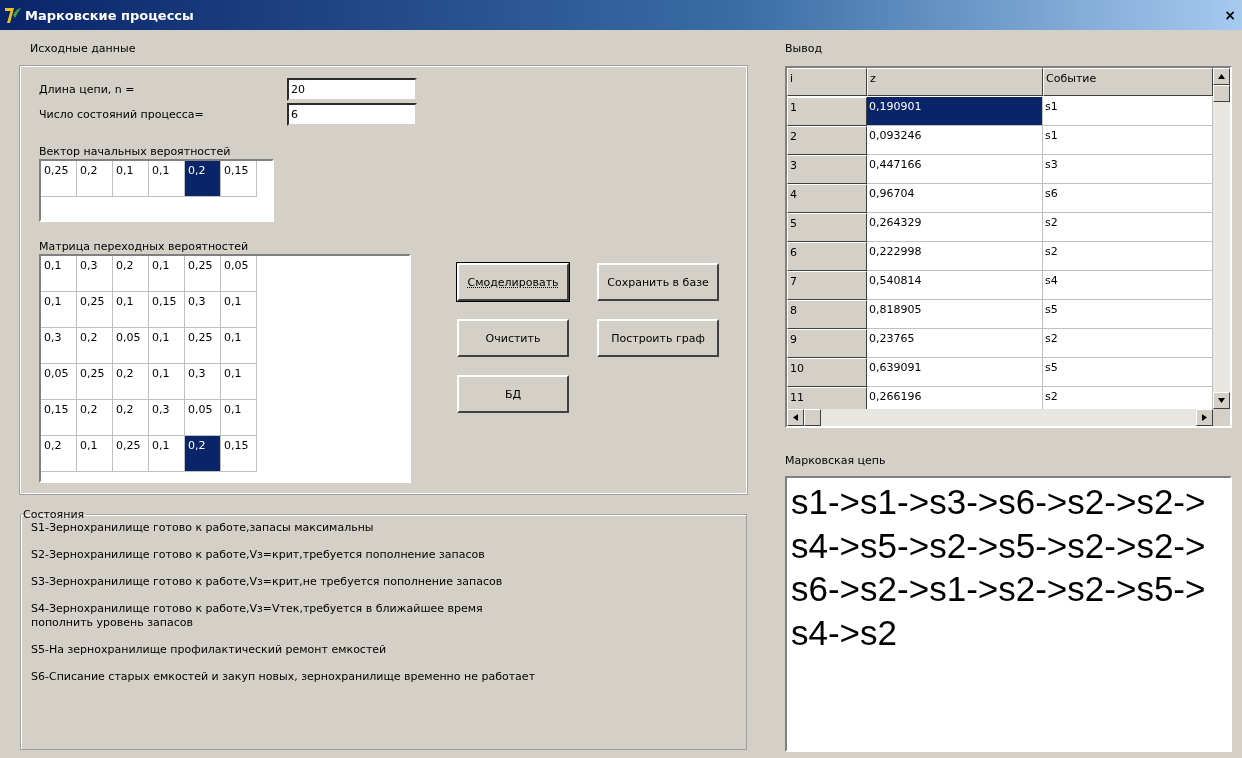 The width and height of the screenshot is (1242, 758). What do you see at coordinates (257, 616) in the screenshot?
I see `state-description: S4-Зернохранилище готово к работе,Vз=Vтек,требуется в ближайшее время пополнить уровень запасов` at bounding box center [257, 616].